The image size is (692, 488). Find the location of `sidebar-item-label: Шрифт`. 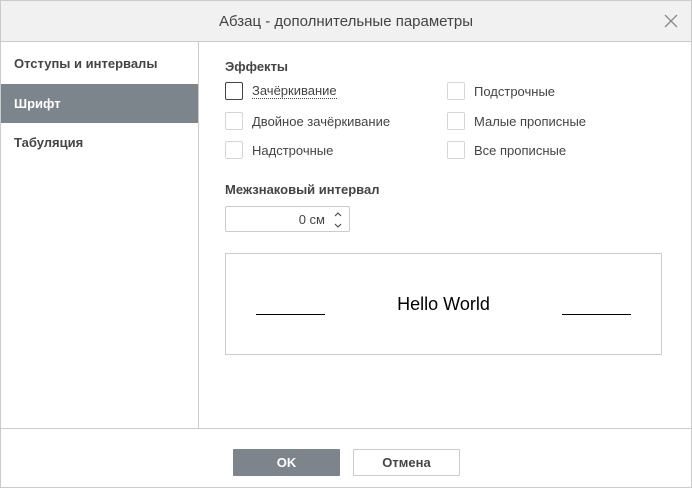

sidebar-item-label: Шрифт is located at coordinates (37, 103).